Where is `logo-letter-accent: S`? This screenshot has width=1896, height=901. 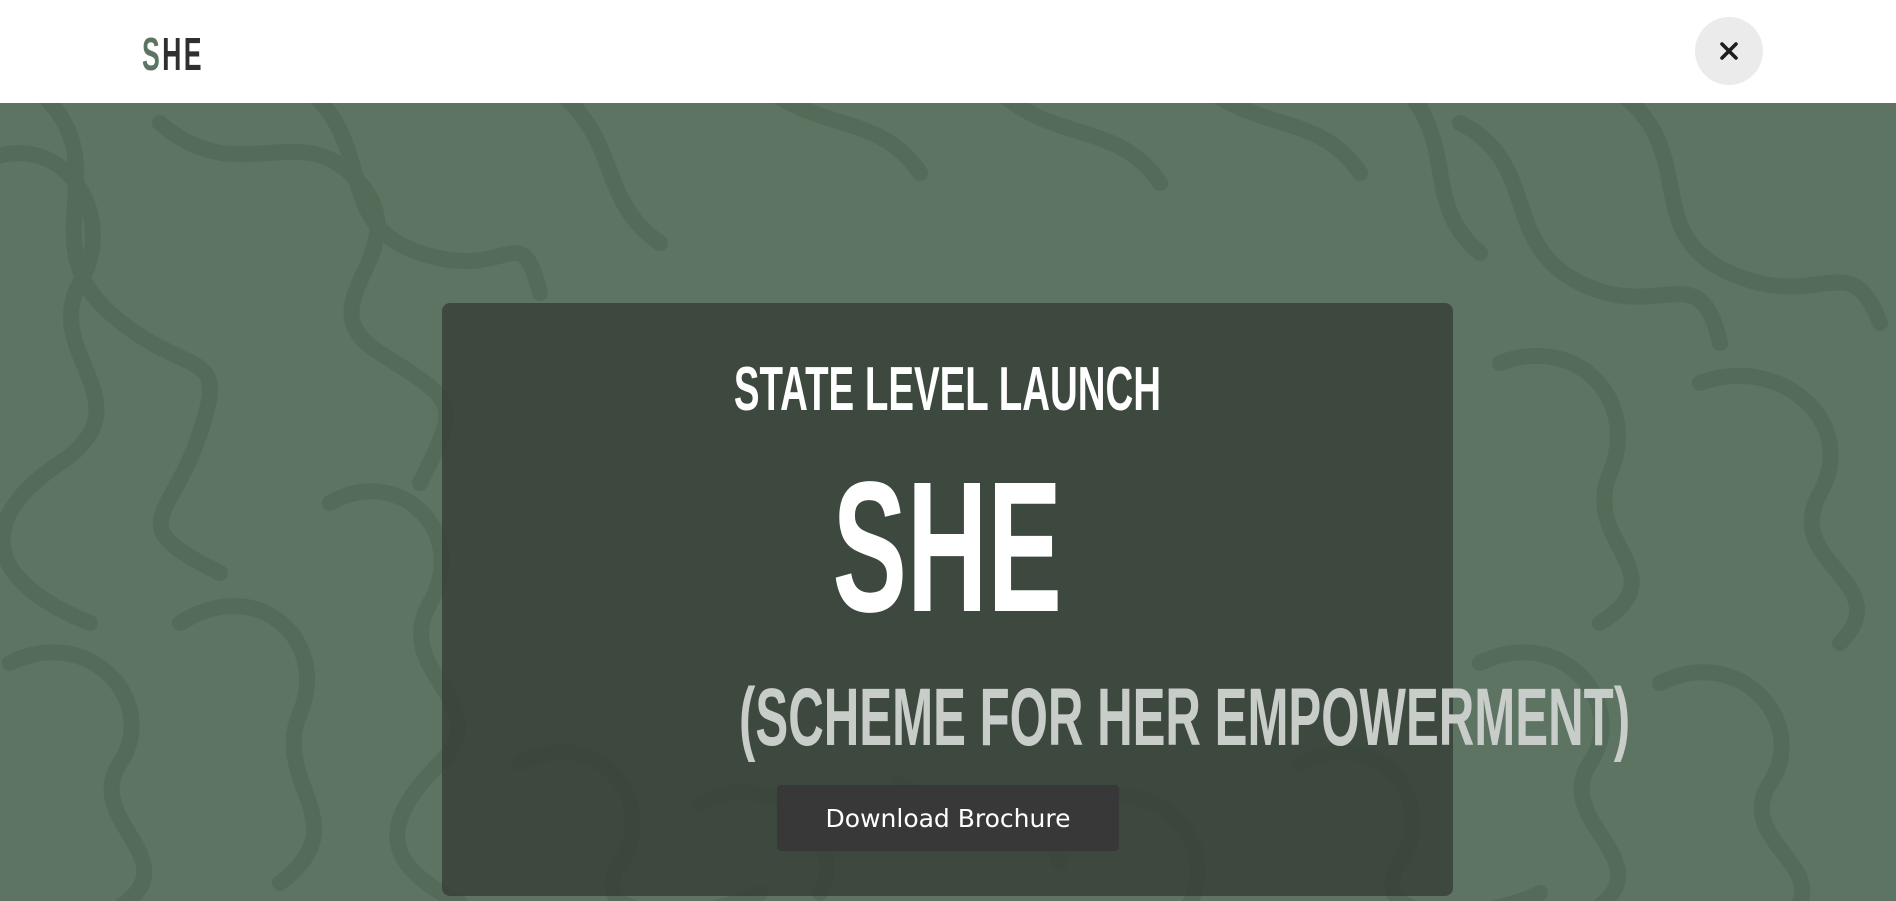
logo-letter-accent: S is located at coordinates (152, 54).